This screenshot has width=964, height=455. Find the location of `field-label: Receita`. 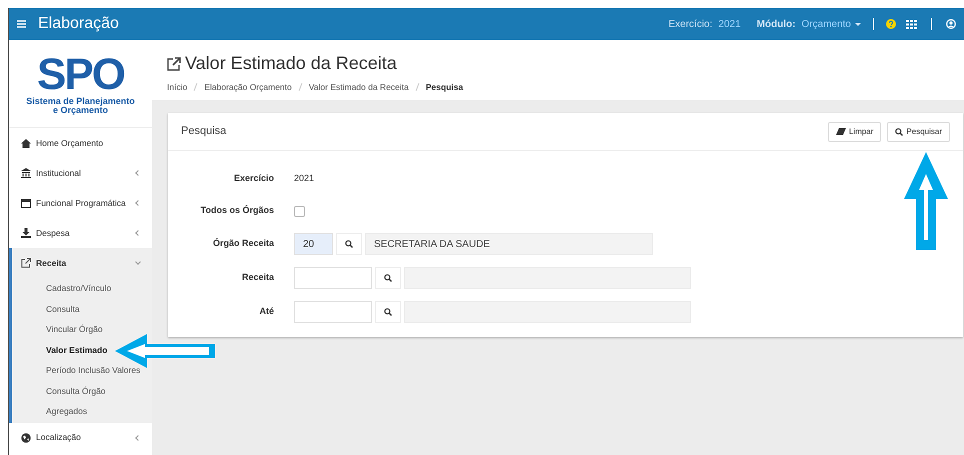

field-label: Receita is located at coordinates (257, 277).